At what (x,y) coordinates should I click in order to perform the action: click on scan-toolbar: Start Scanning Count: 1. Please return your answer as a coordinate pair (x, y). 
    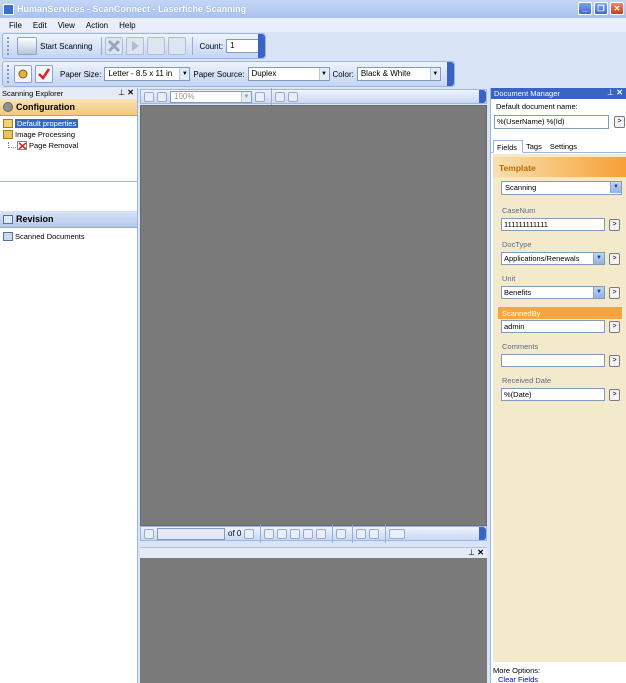
    Looking at the image, I should click on (134, 46).